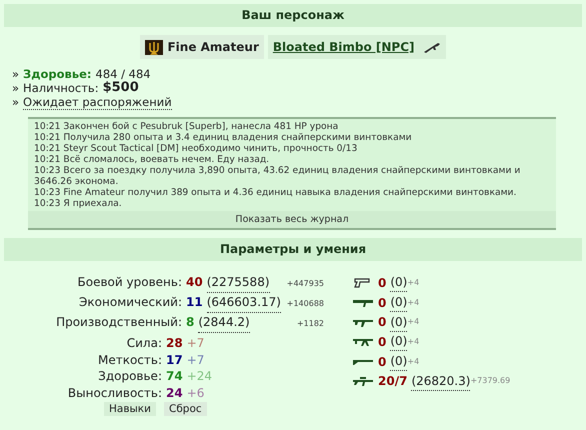  I want to click on level-value: 40, so click(194, 282).